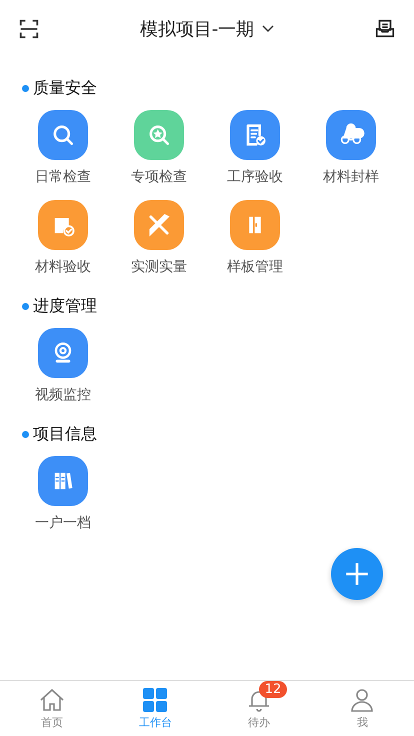 Image resolution: width=414 pixels, height=736 pixels. I want to click on door-app-icon, so click(255, 225).